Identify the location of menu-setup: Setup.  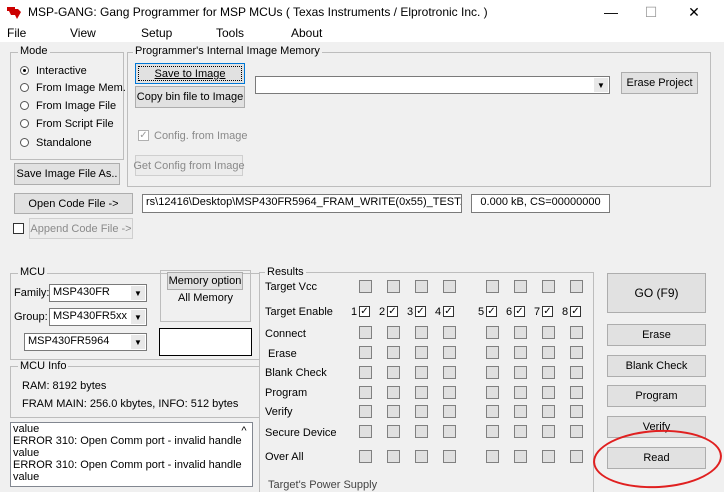
(156, 33).